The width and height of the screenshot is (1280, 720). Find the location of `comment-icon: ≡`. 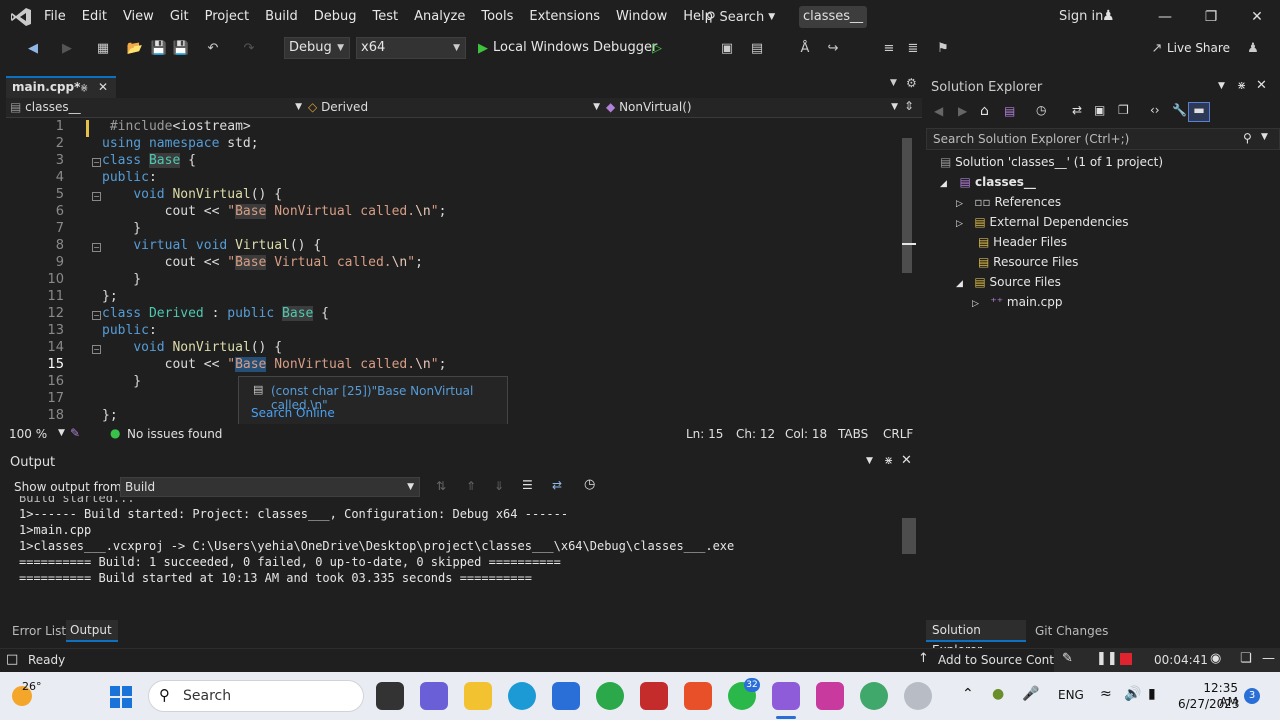

comment-icon: ≡ is located at coordinates (889, 49).